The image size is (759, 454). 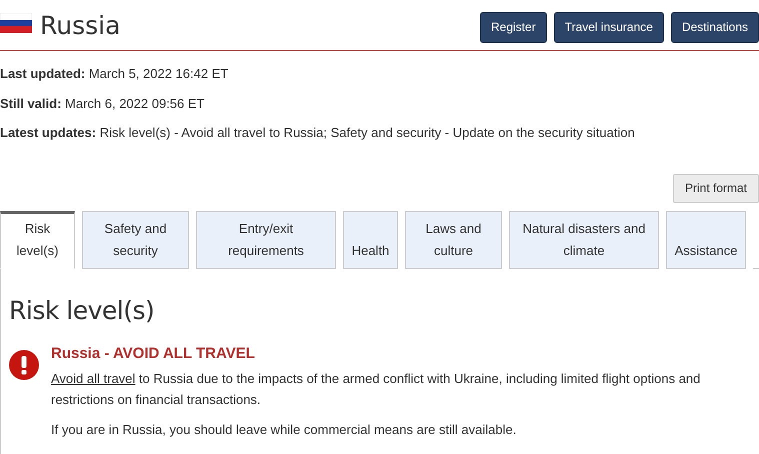 What do you see at coordinates (81, 25) in the screenshot?
I see `page-title: Russia` at bounding box center [81, 25].